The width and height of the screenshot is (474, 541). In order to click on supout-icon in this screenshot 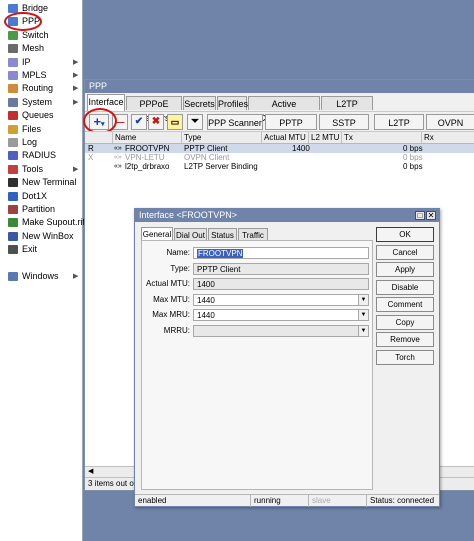, I will do `click(13, 223)`.